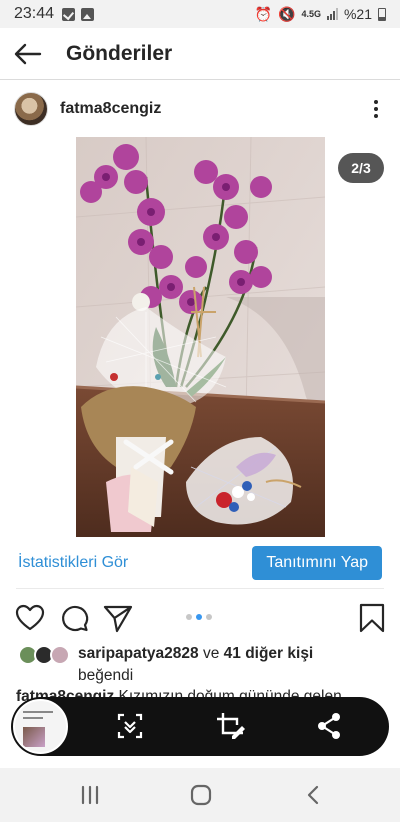 The height and width of the screenshot is (822, 400). I want to click on crop-edit-button, so click(230, 726).